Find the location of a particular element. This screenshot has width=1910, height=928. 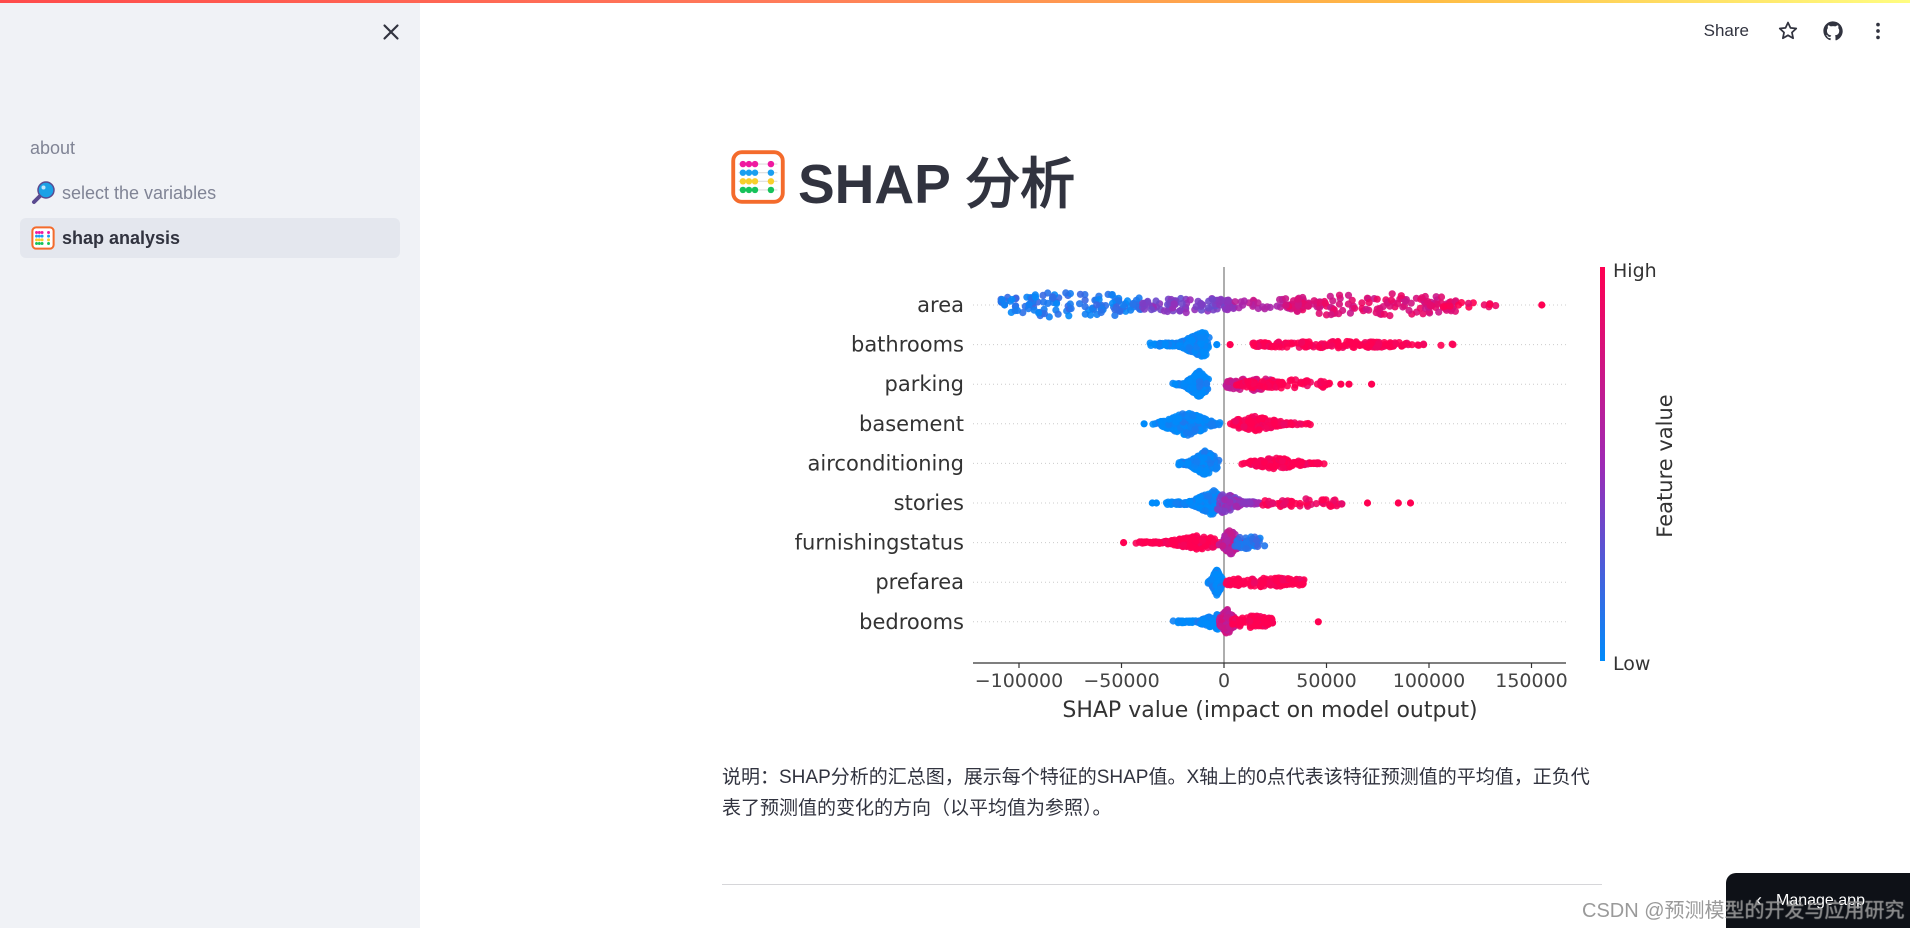

sidebar-item-shap-analysis: shap analysis is located at coordinates (210, 238).